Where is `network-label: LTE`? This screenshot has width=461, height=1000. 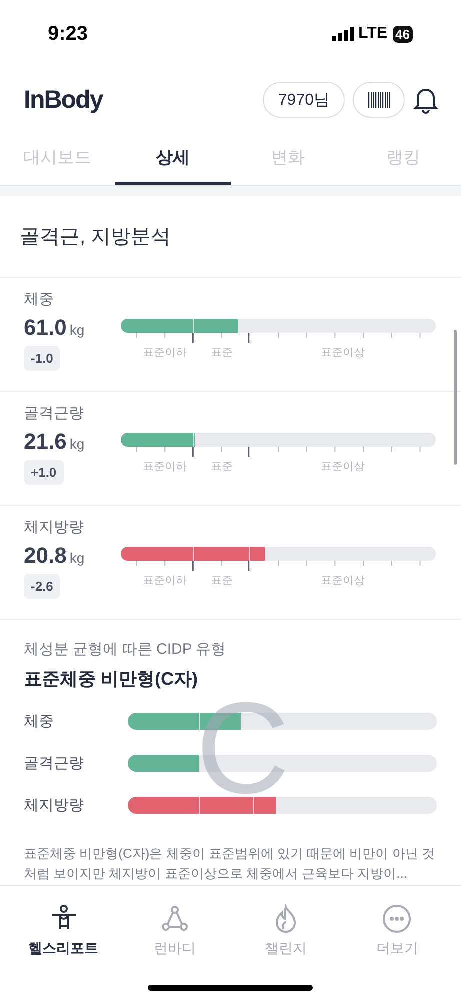
network-label: LTE is located at coordinates (373, 34).